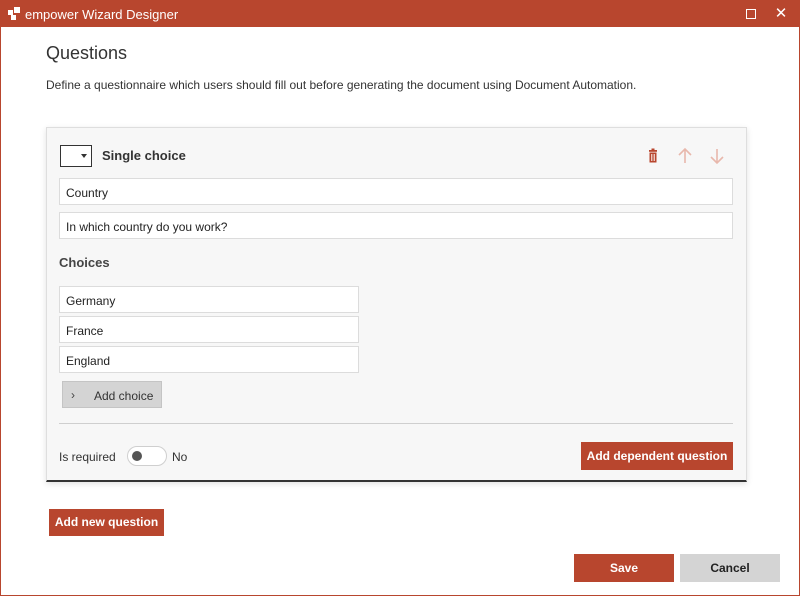 The height and width of the screenshot is (596, 800). Describe the element at coordinates (781, 14) in the screenshot. I see `close-icon: ✕` at that location.